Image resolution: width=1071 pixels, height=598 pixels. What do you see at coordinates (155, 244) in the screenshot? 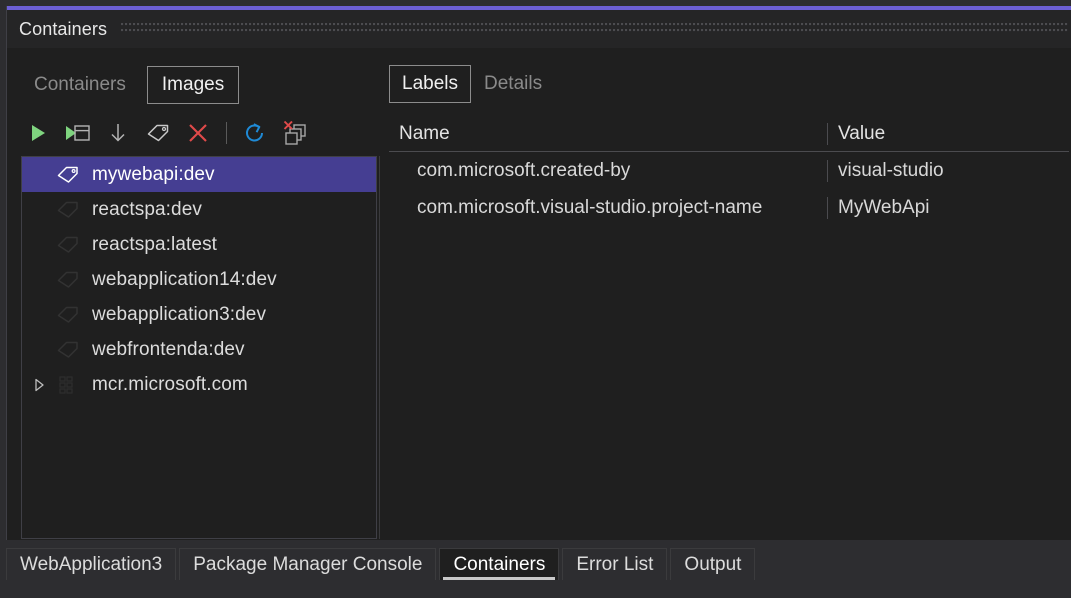
I see `tree-item-label: reactspa:latest` at bounding box center [155, 244].